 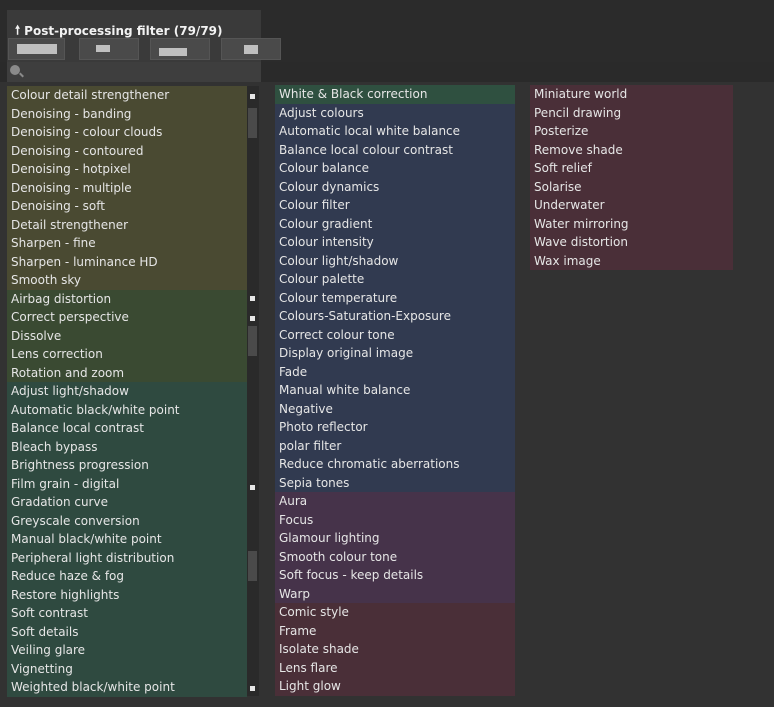 What do you see at coordinates (631, 186) in the screenshot?
I see `filter-item-solarise: Solarise` at bounding box center [631, 186].